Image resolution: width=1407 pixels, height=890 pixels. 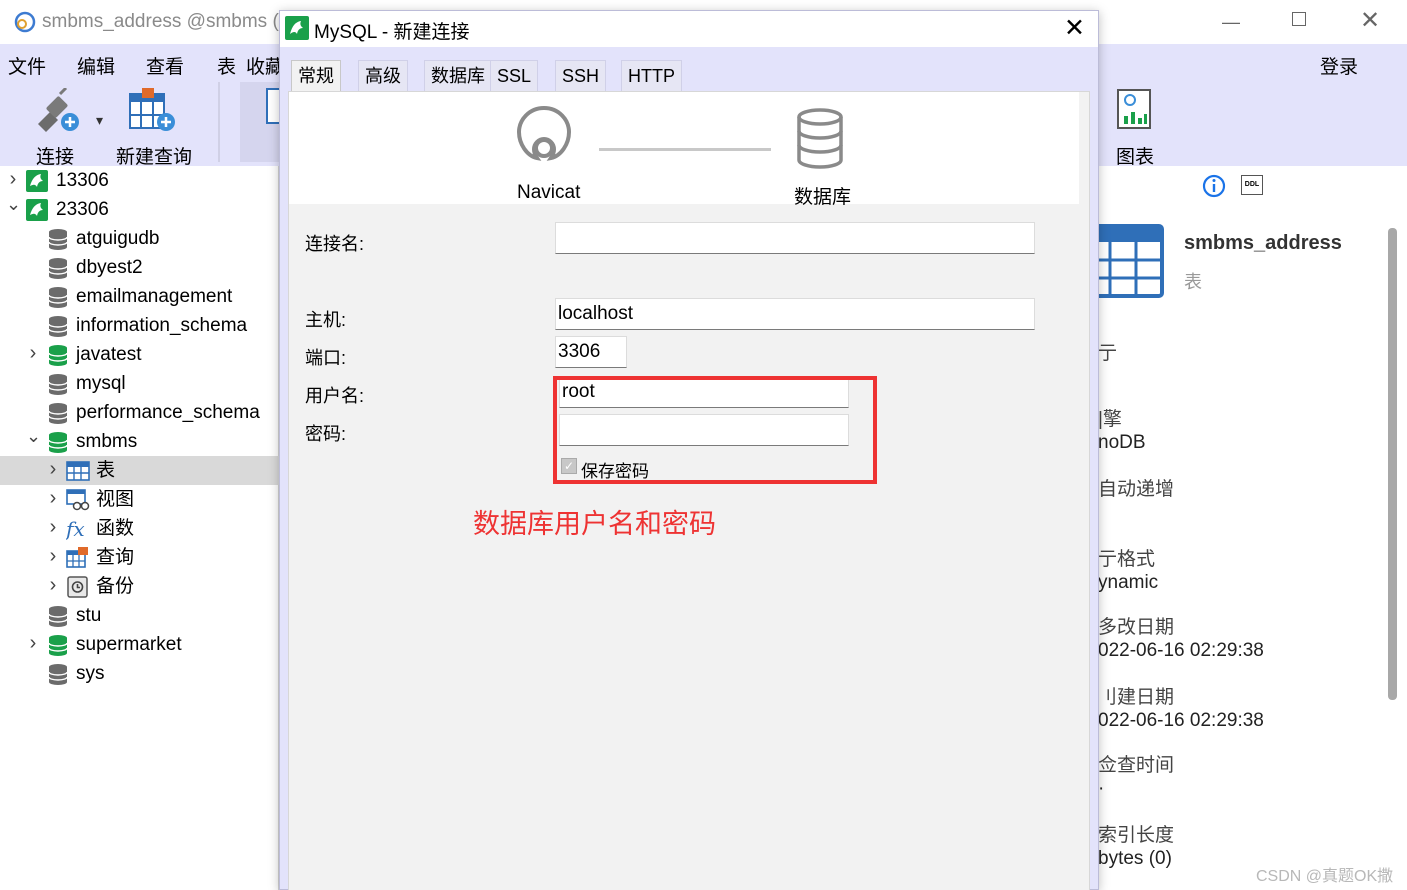 What do you see at coordinates (392, 32) in the screenshot?
I see `dialog-title: MySQL - 新建连接` at bounding box center [392, 32].